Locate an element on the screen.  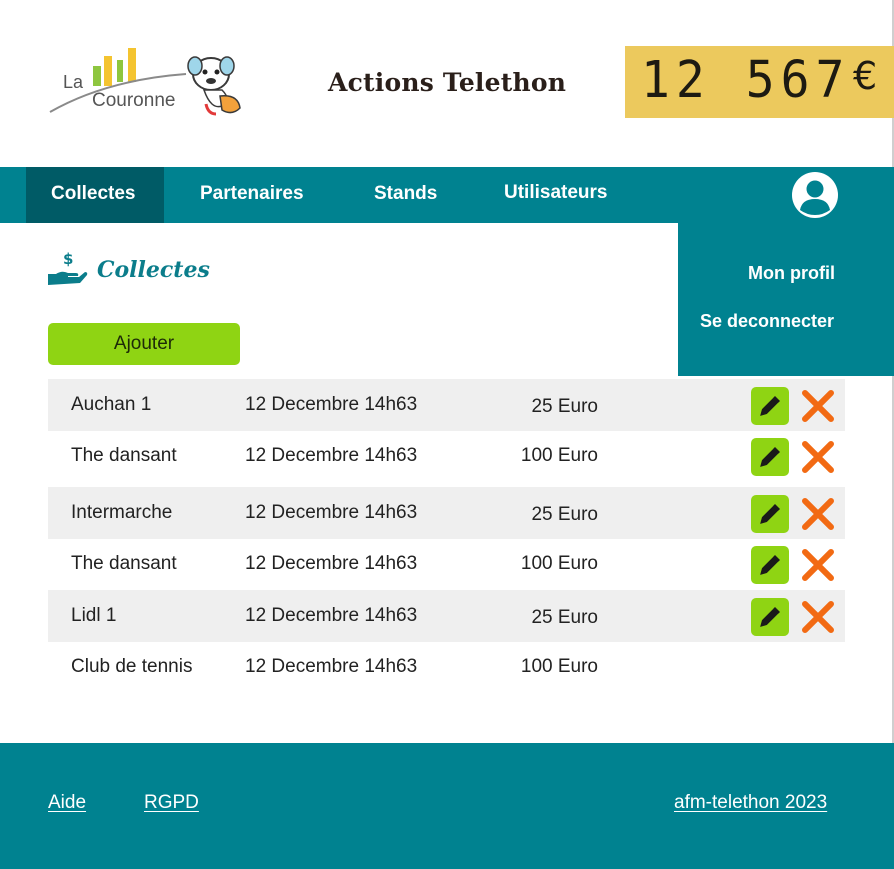
counter-value: 12 567 is located at coordinates (746, 80).